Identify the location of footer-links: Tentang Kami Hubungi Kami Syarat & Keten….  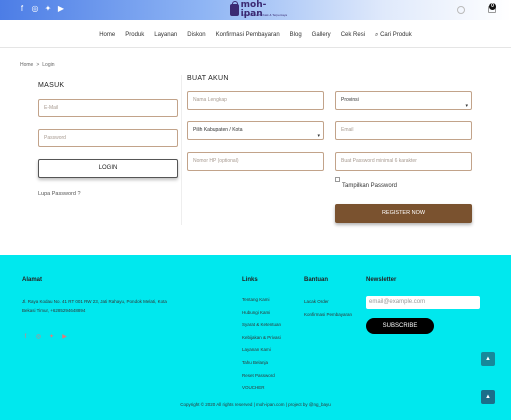
(261, 347).